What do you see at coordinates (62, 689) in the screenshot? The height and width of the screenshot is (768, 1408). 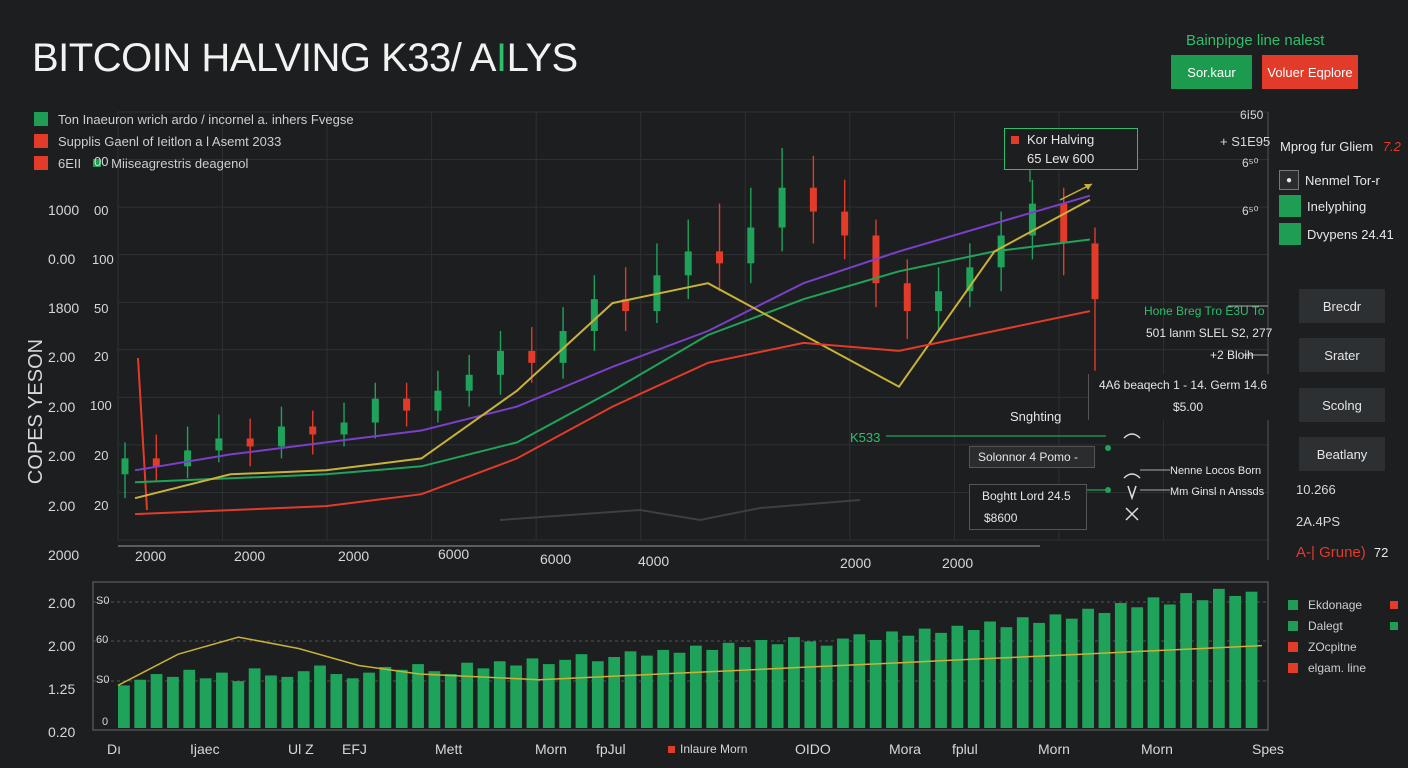 I see `vol-y-tick-label: 1.25` at bounding box center [62, 689].